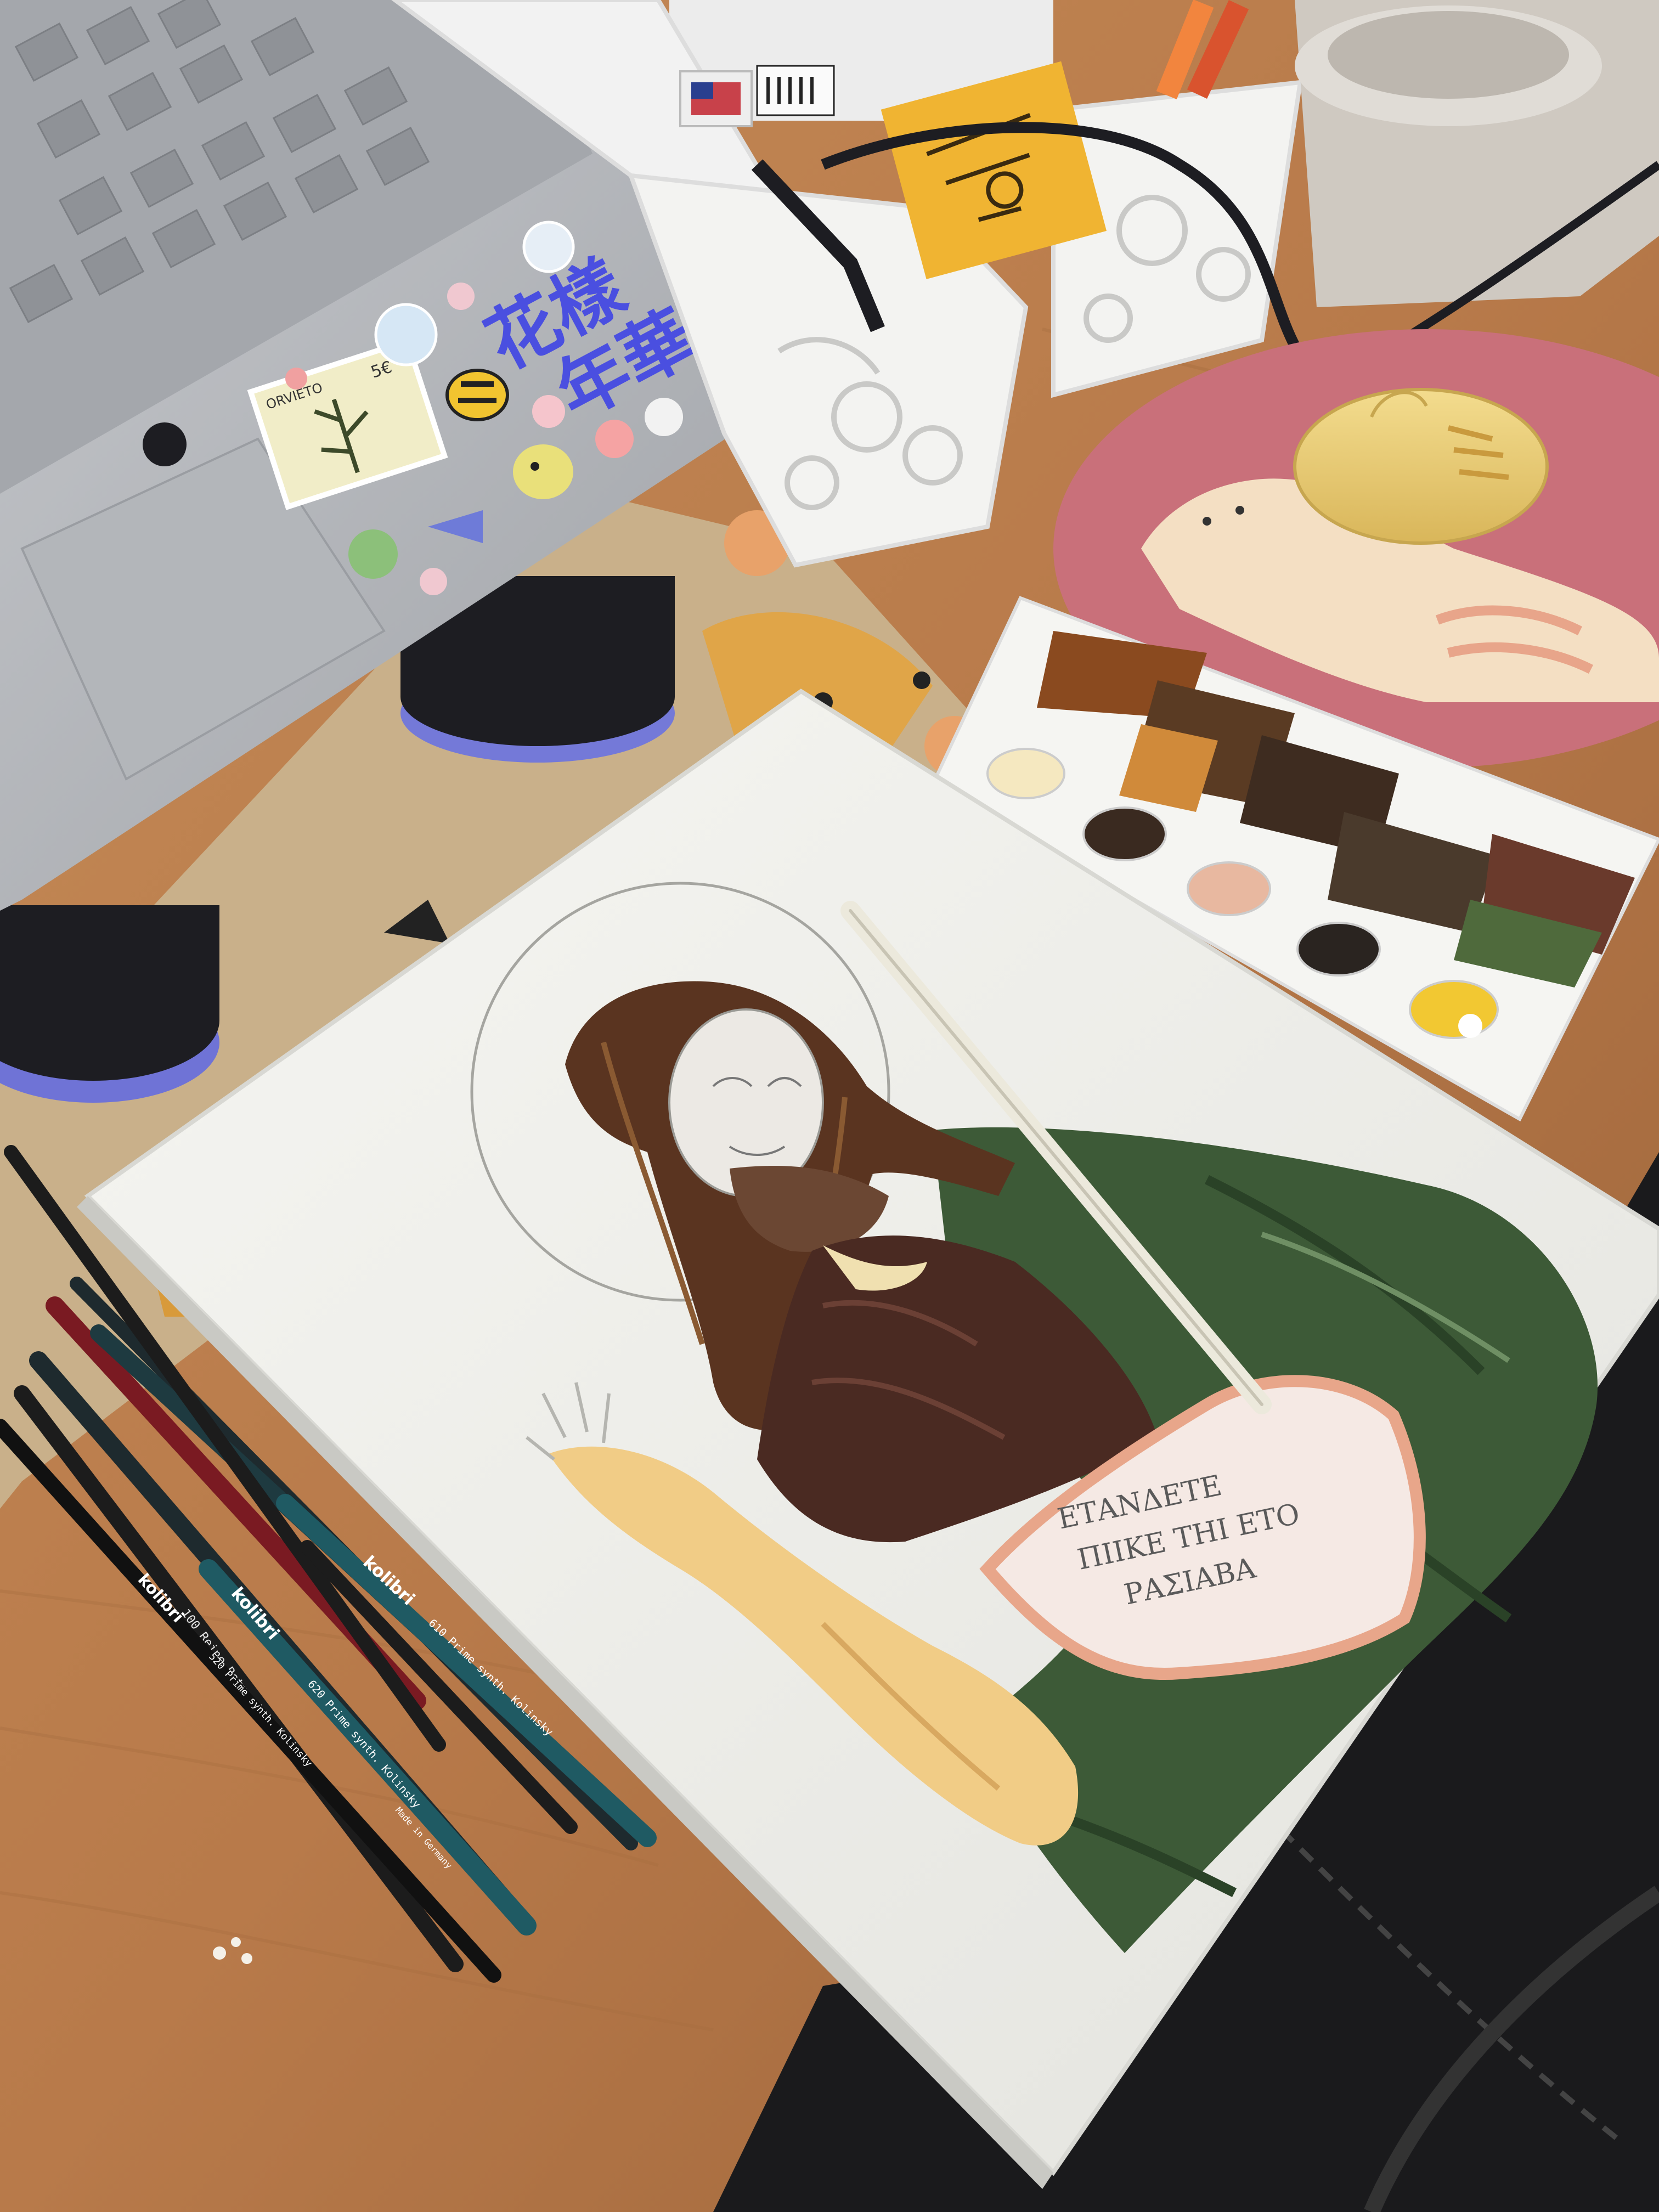 The image size is (1659, 2212). Describe the element at coordinates (716, 99) in the screenshot. I see `usa-stamp` at that location.